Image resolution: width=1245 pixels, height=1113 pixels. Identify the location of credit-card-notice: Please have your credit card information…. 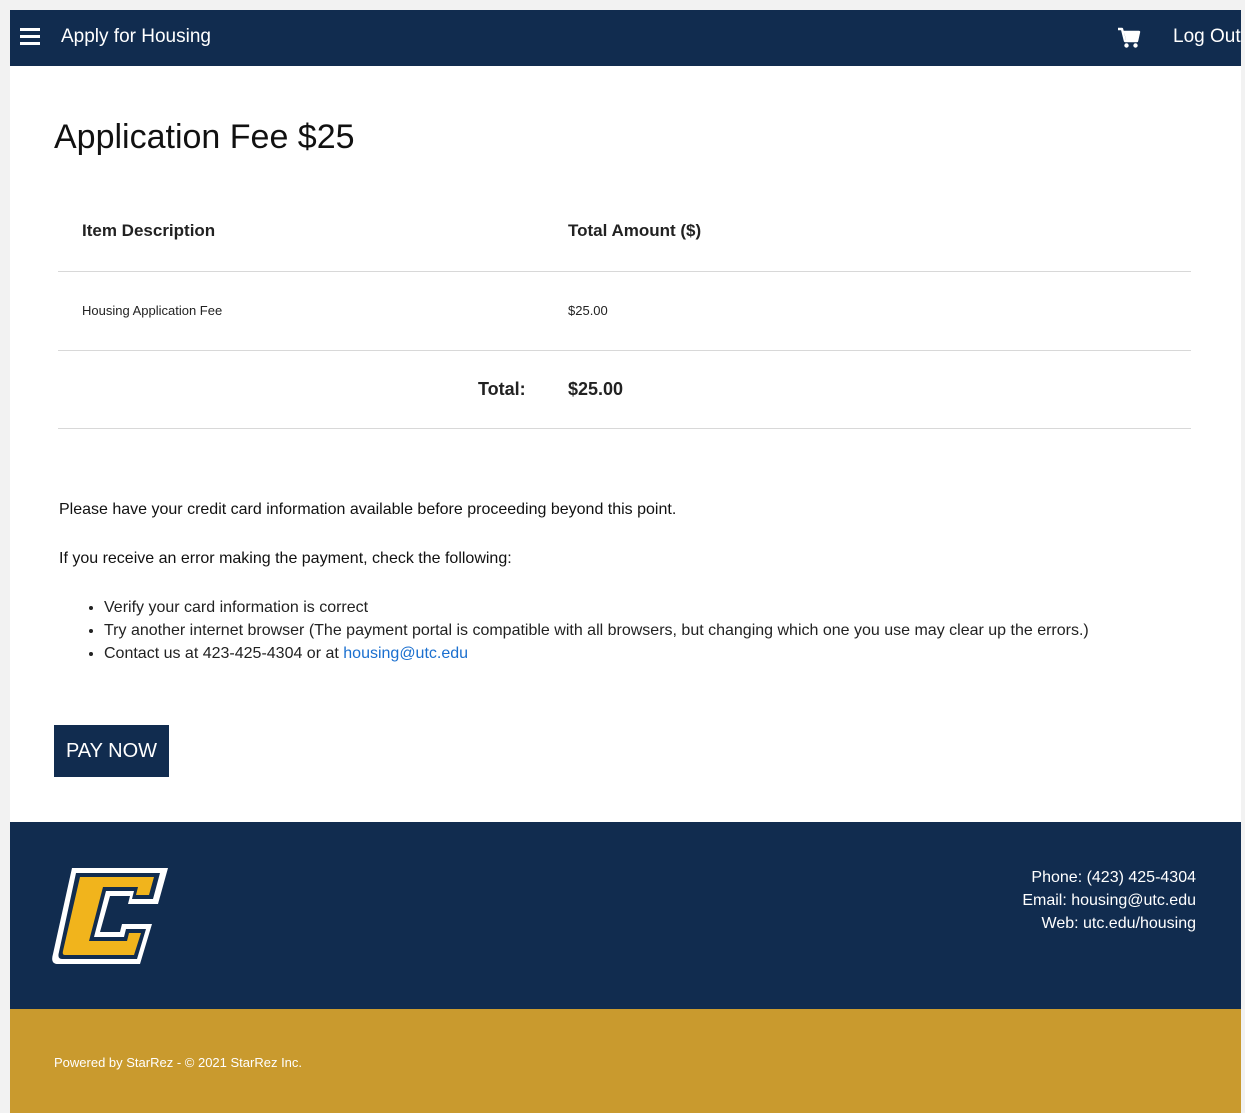
(368, 509).